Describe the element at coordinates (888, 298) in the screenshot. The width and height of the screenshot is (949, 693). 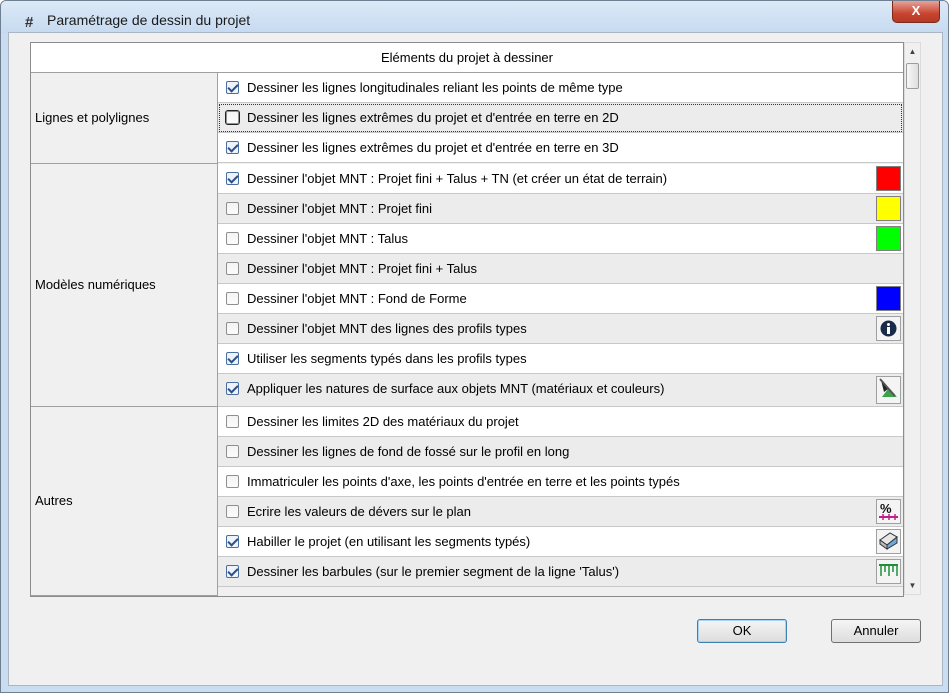
I see `color-swatch-blue` at that location.